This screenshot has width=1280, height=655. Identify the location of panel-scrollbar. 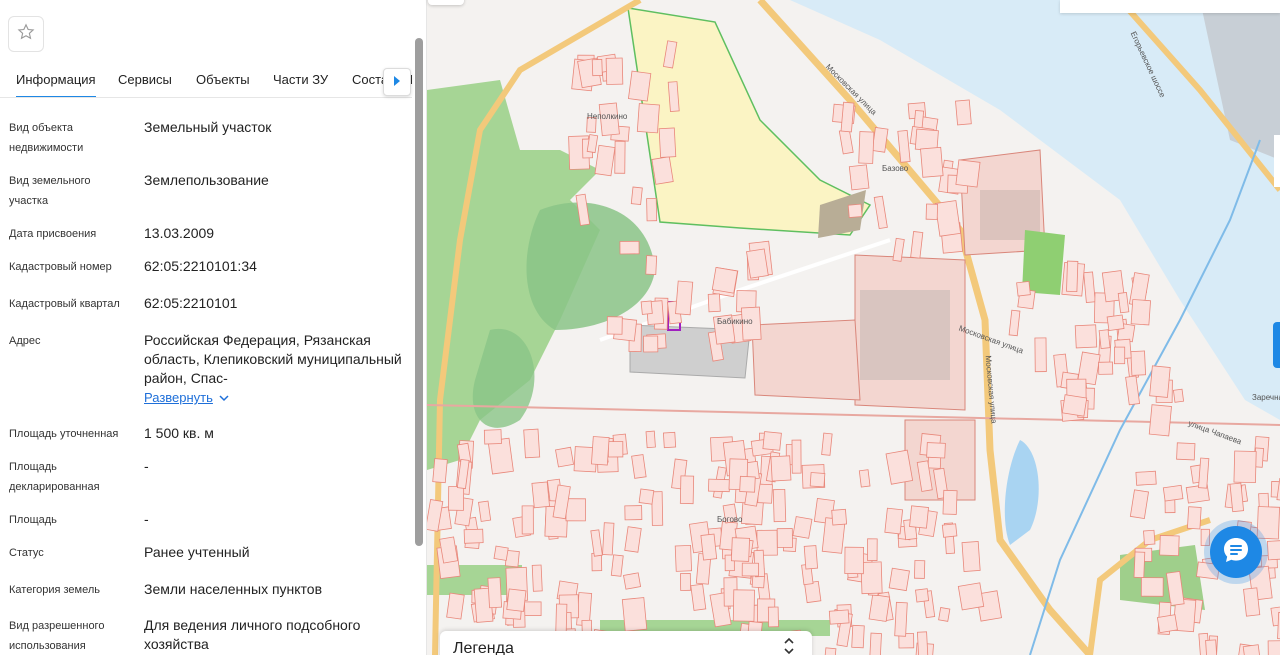
(419, 292).